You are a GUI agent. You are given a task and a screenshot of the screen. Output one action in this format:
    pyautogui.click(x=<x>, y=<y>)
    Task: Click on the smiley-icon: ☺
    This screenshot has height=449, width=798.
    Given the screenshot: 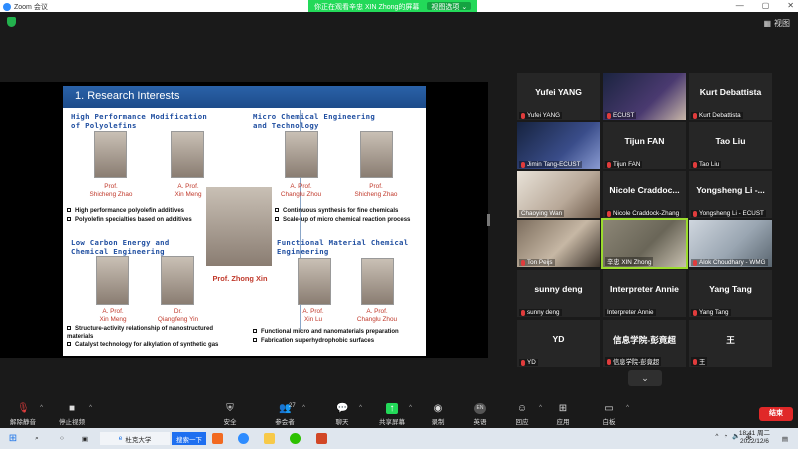 What is the action you would take?
    pyautogui.click(x=522, y=408)
    